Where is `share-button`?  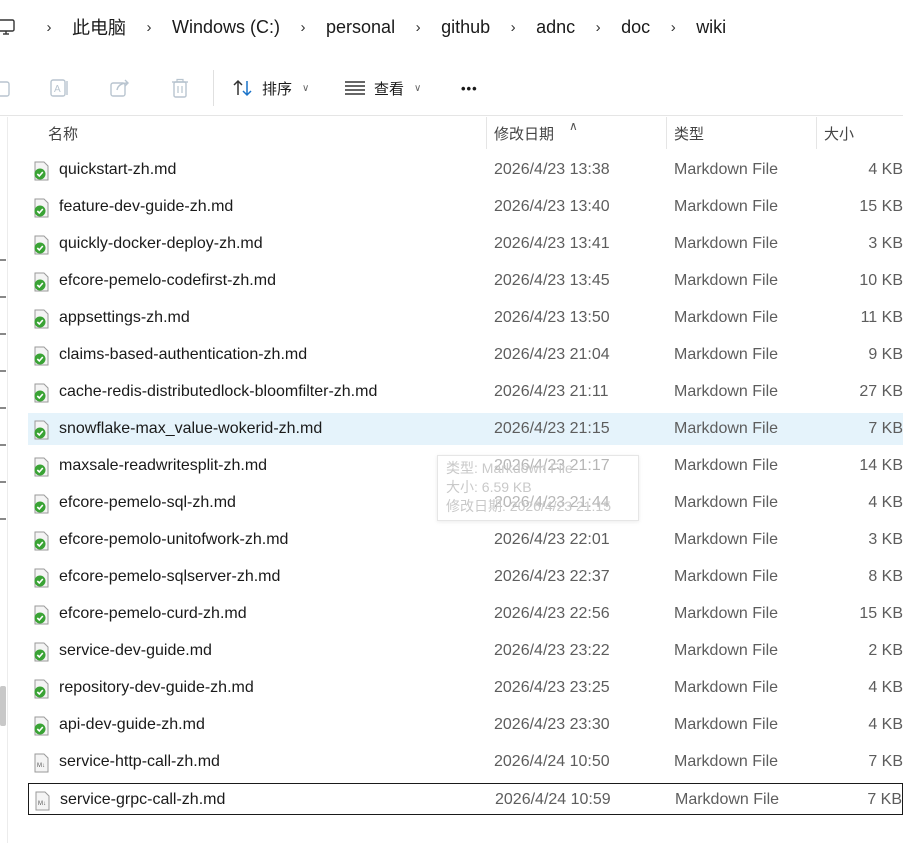 share-button is located at coordinates (120, 88).